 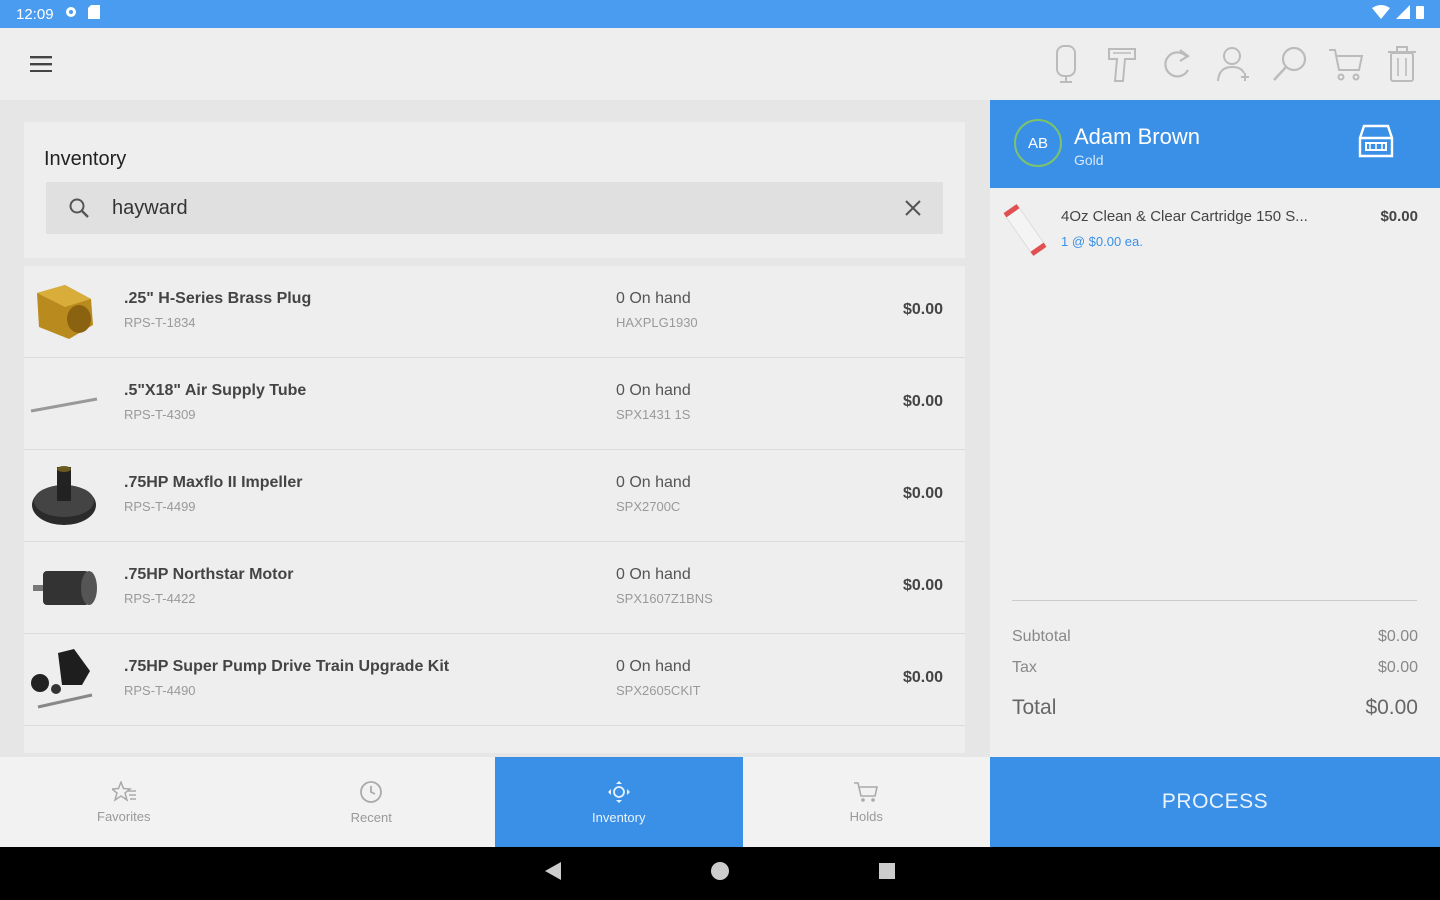 I want to click on nav-holds: Holds, so click(x=867, y=802).